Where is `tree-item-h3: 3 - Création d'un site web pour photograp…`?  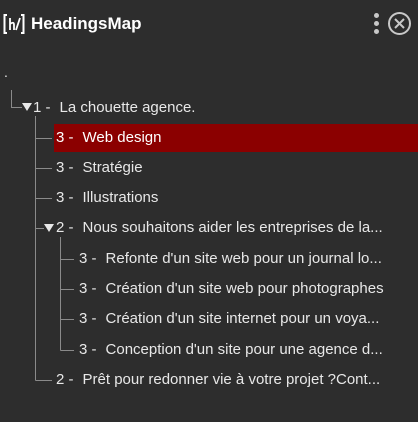
tree-item-h3: 3 - Création d'un site web pour photograp… is located at coordinates (247, 289).